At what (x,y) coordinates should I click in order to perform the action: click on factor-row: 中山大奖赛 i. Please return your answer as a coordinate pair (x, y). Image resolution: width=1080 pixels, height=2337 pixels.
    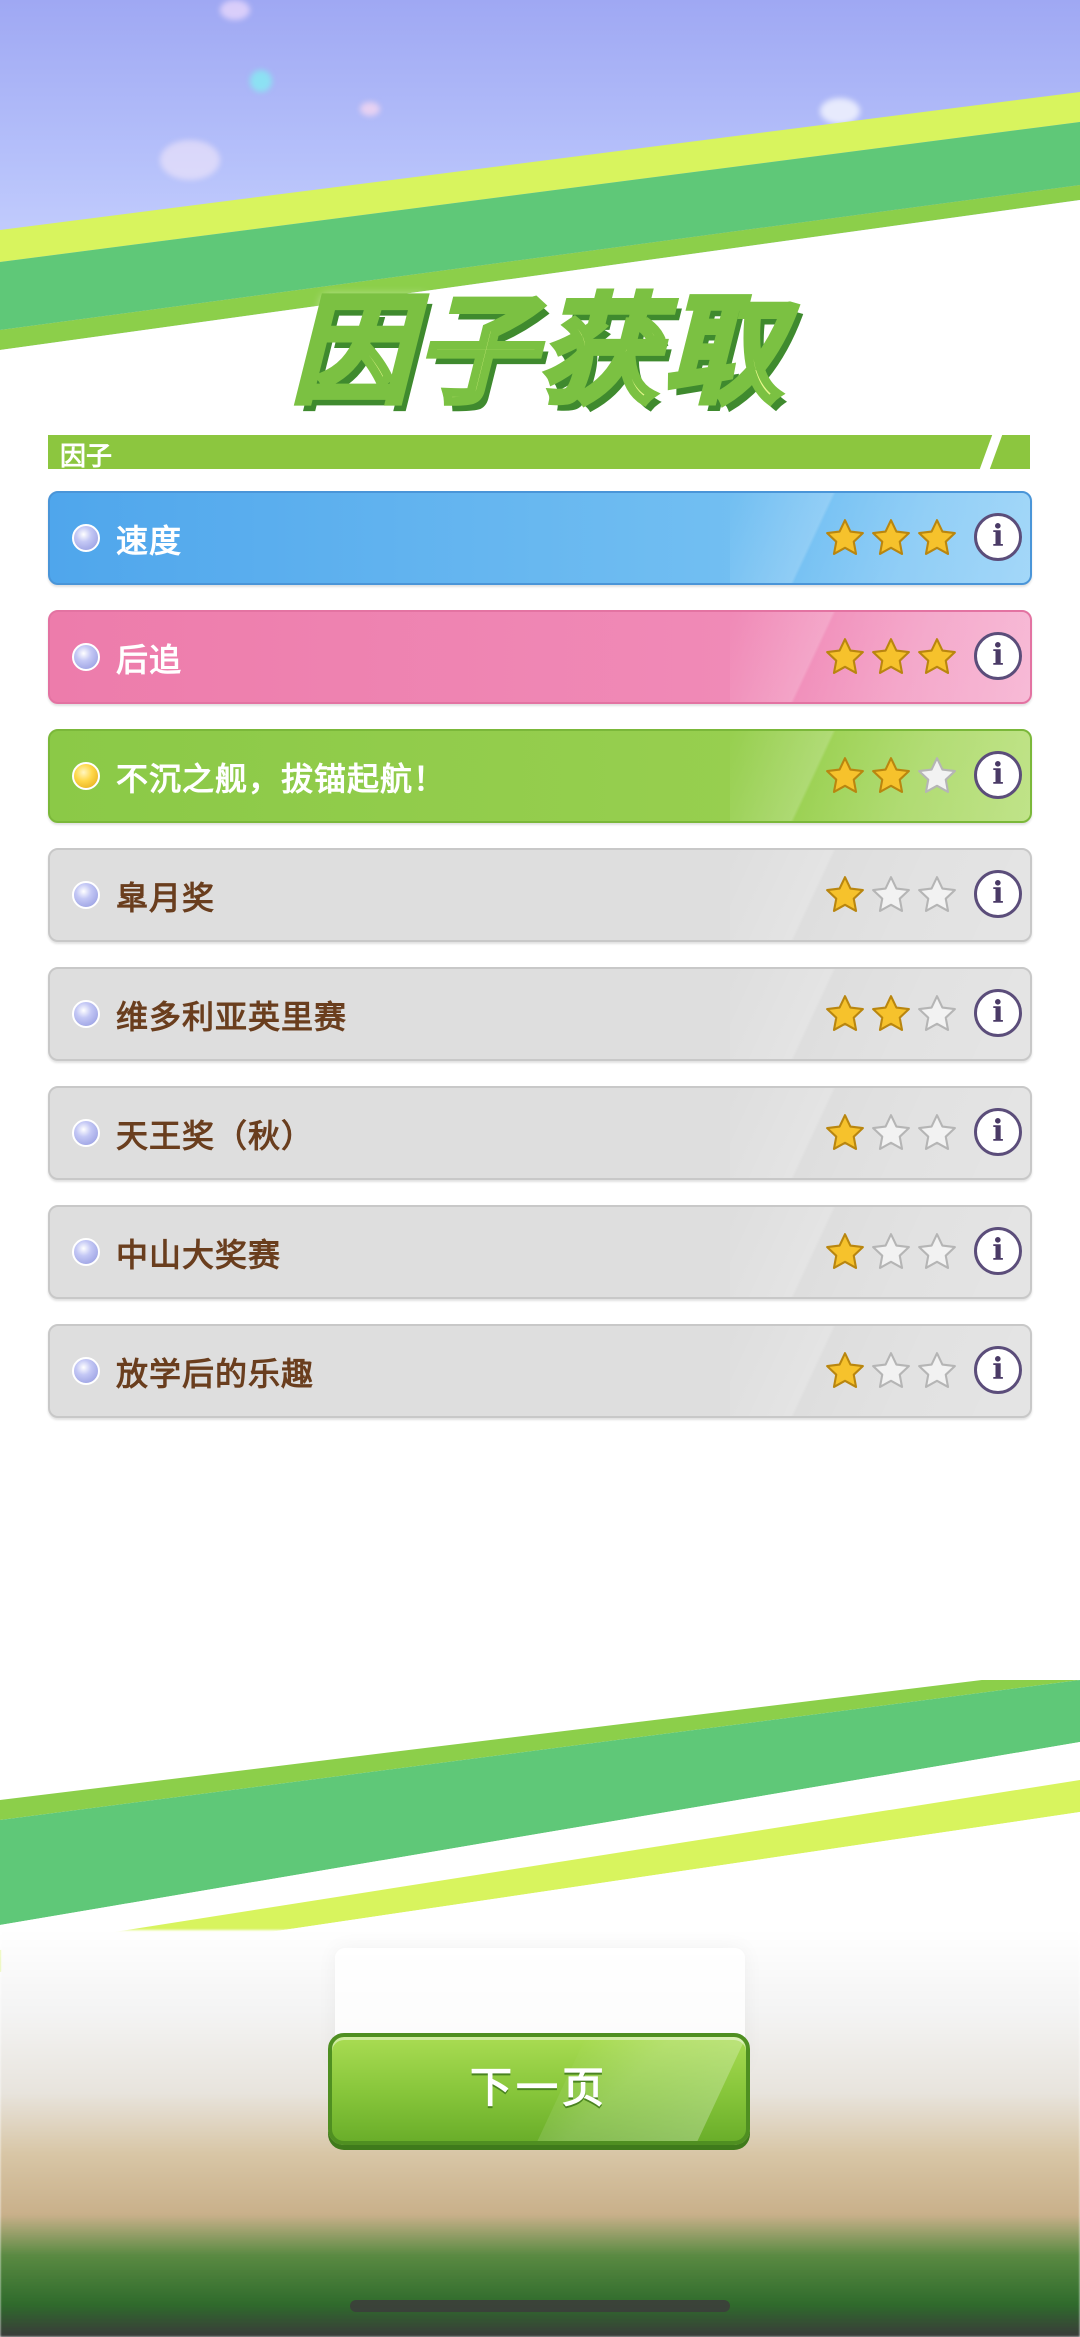
    Looking at the image, I should click on (540, 1252).